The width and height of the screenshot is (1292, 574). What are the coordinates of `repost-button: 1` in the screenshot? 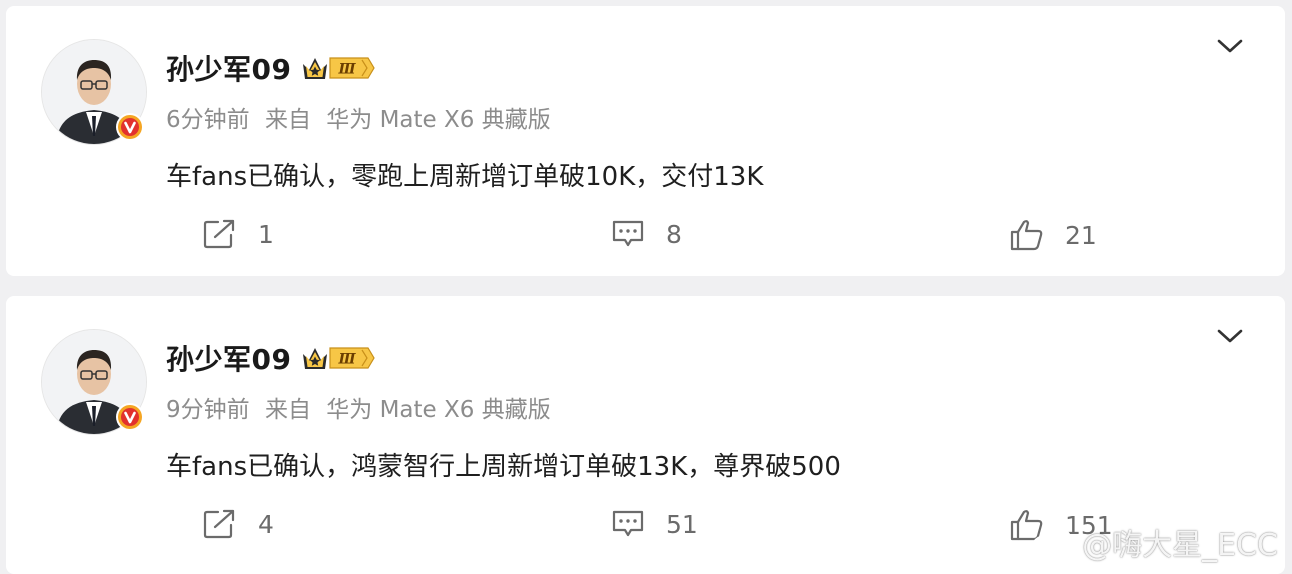 It's located at (238, 234).